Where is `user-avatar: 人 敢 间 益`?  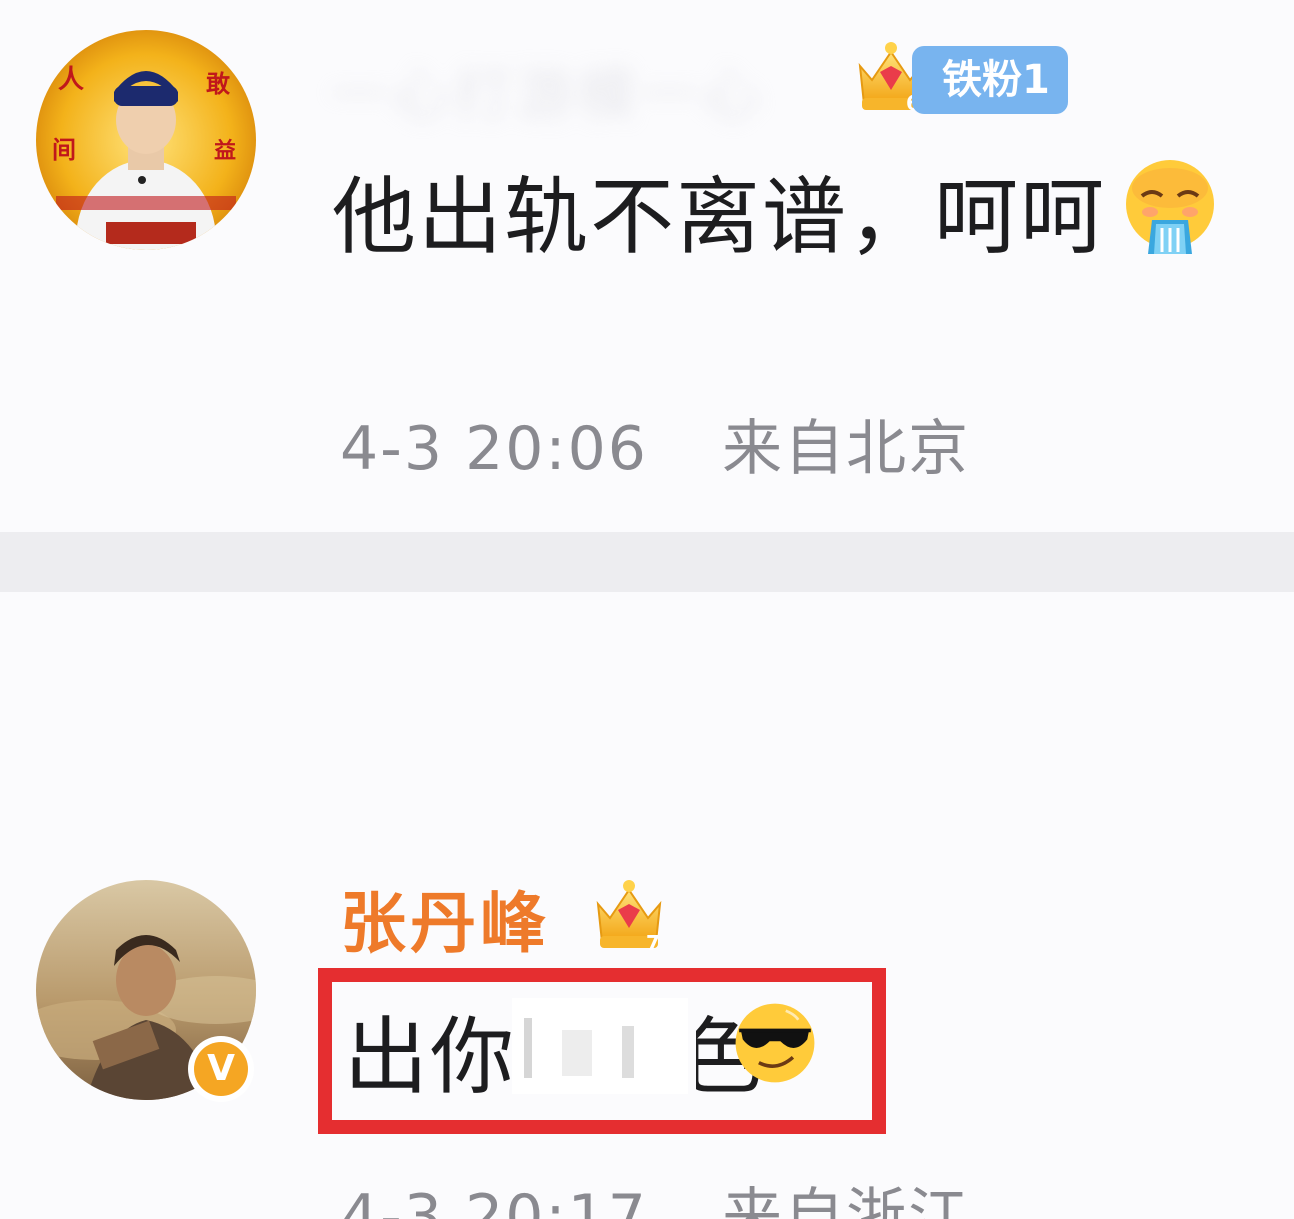
user-avatar: 人 敢 间 益 is located at coordinates (146, 140).